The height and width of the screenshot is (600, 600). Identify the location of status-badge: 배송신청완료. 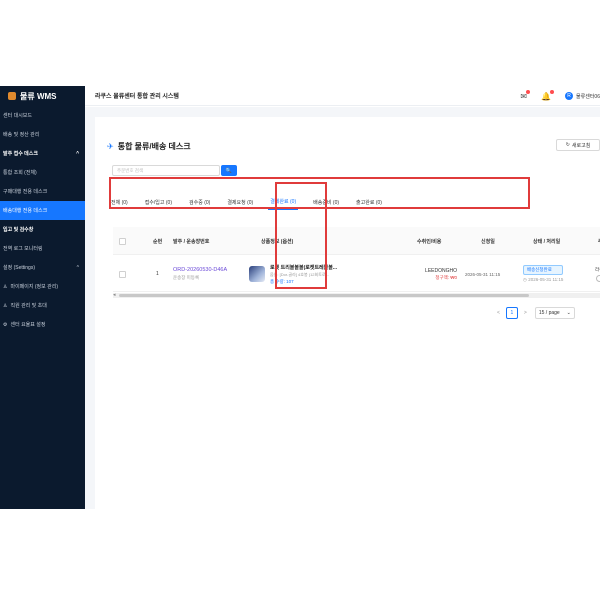
(543, 270).